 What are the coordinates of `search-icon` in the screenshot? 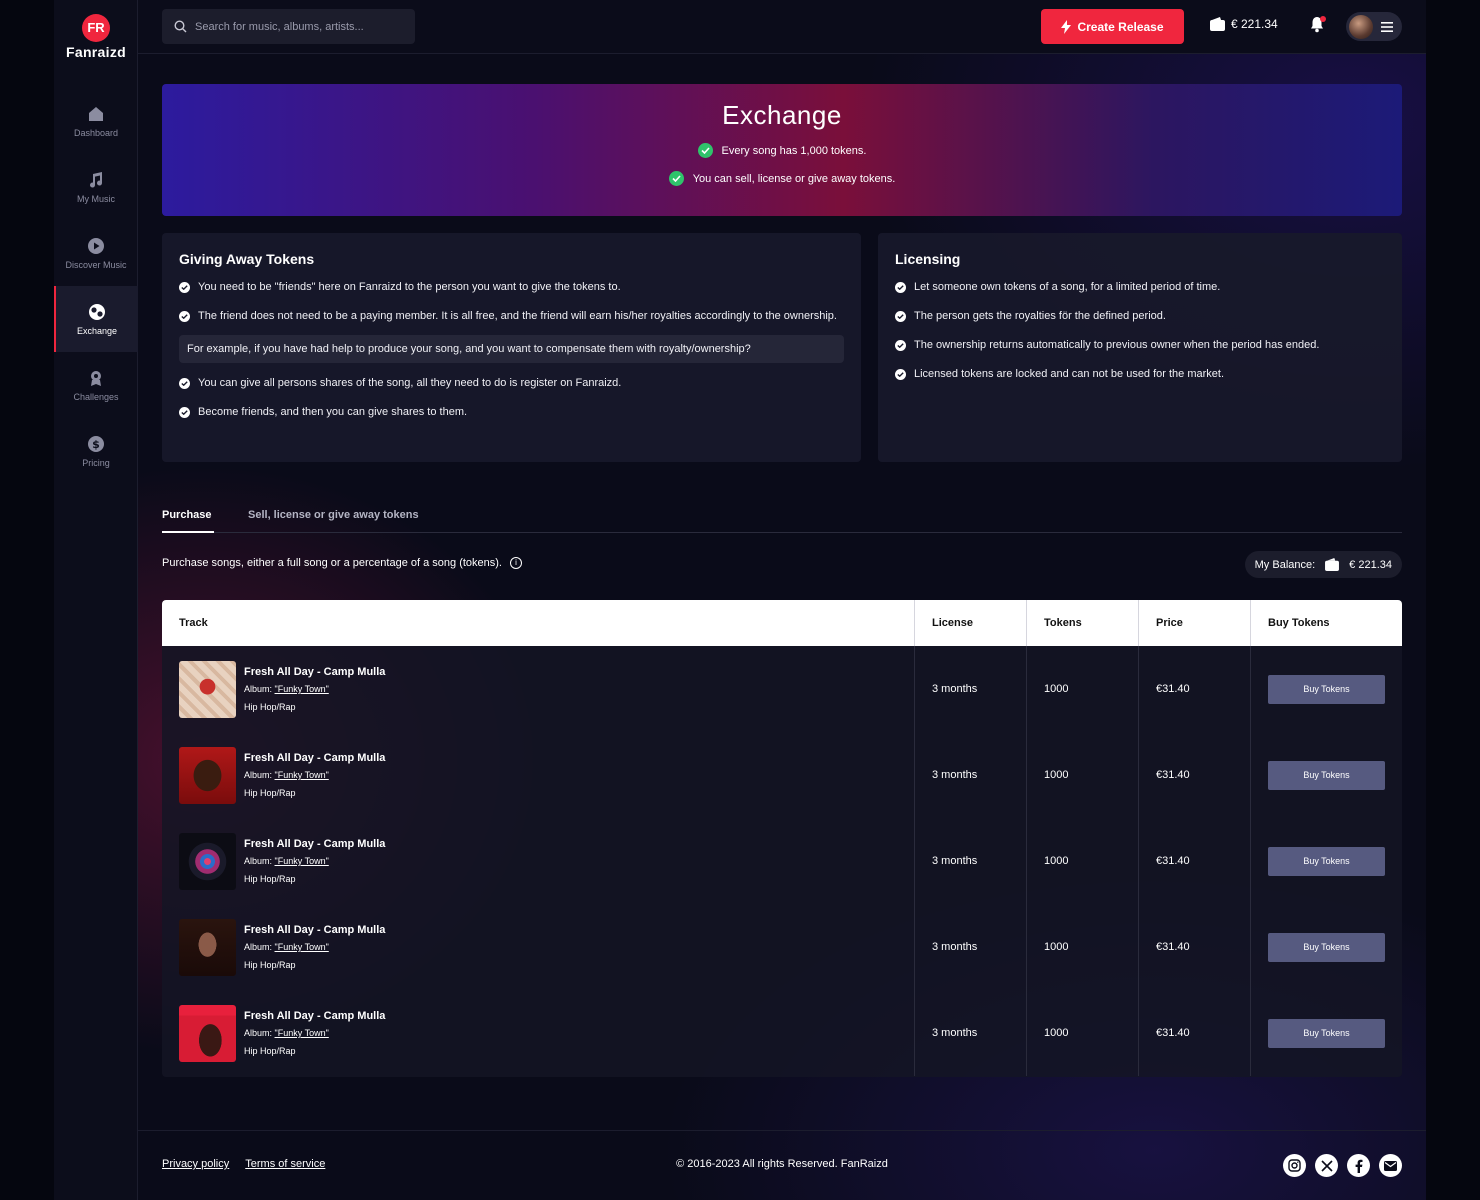 It's located at (180, 26).